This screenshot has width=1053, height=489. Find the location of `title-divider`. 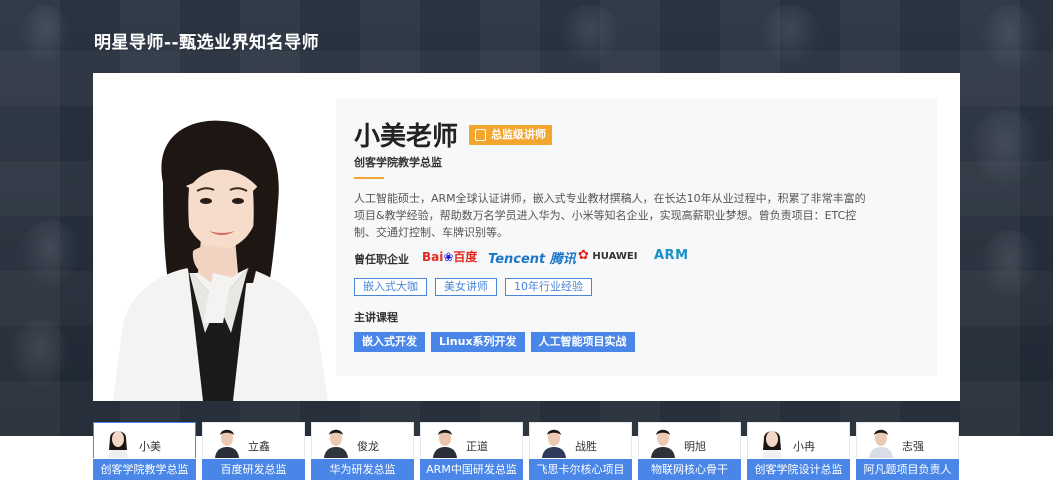

title-divider is located at coordinates (369, 178).